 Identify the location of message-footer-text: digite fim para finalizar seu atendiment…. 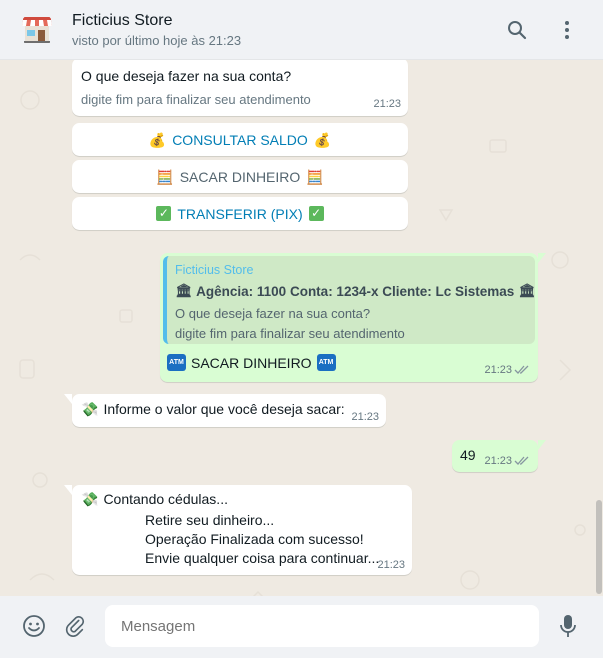
(196, 99).